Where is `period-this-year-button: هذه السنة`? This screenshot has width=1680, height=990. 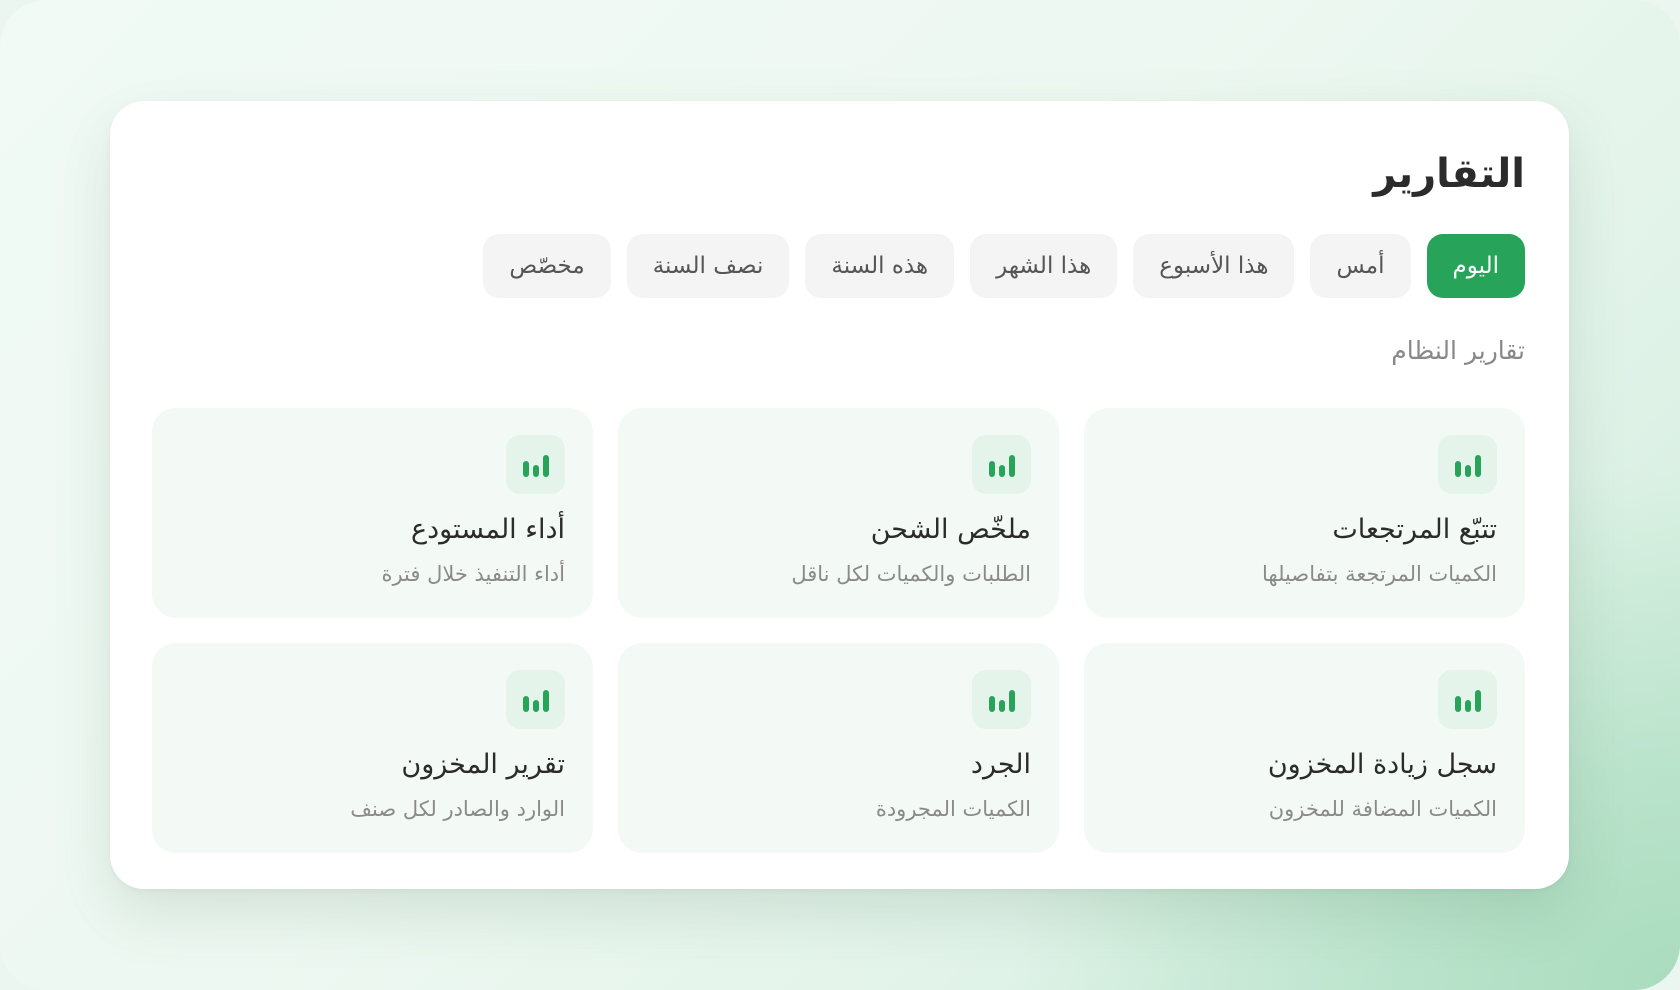
period-this-year-button: هذه السنة is located at coordinates (880, 266).